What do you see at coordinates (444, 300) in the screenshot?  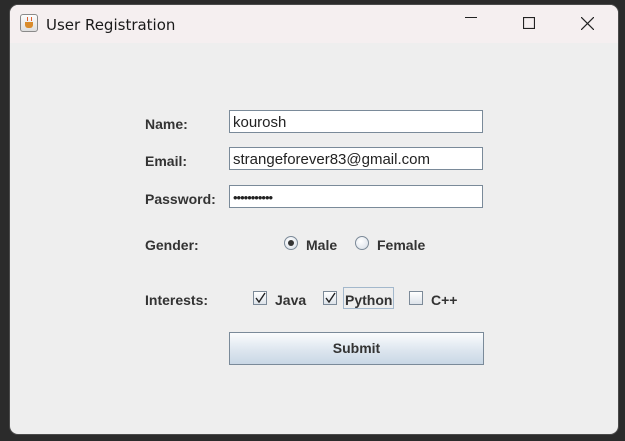 I see `cpp-checkbox-label: C++` at bounding box center [444, 300].